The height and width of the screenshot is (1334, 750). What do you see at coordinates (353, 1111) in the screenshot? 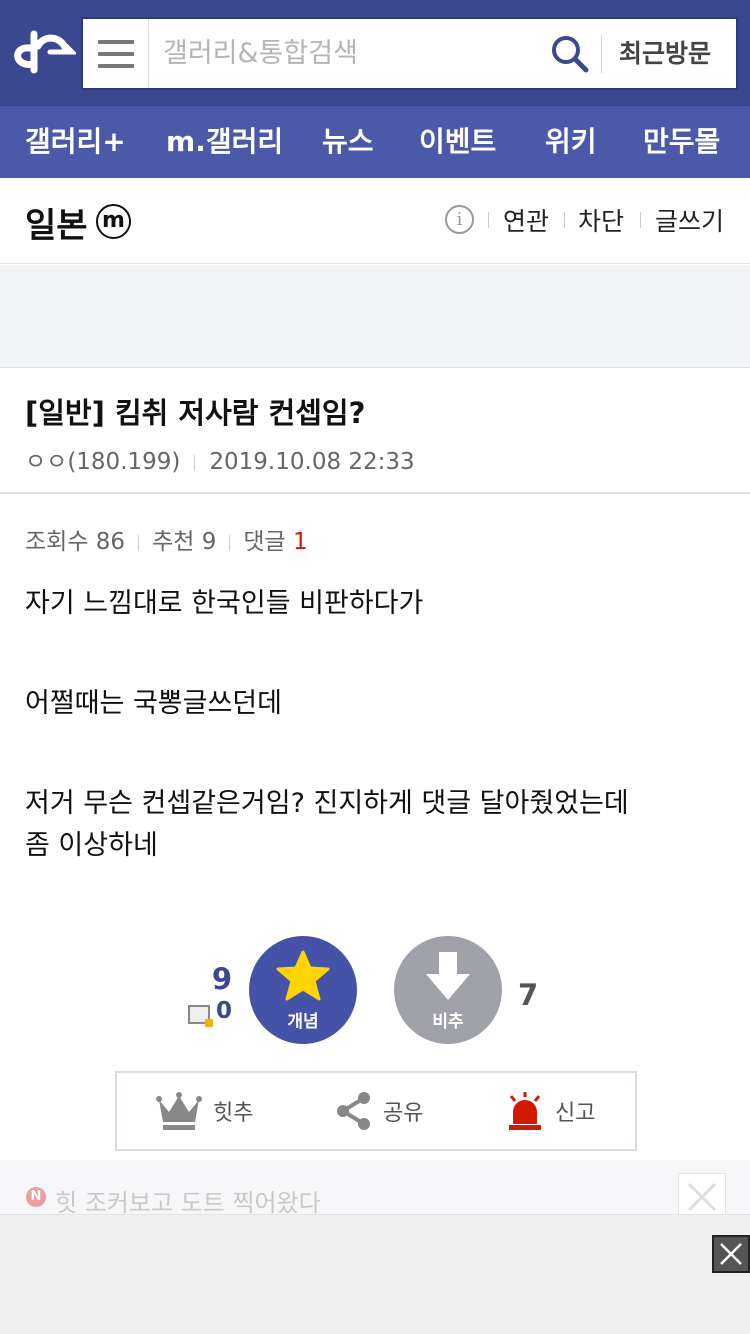
I see `share-icon` at bounding box center [353, 1111].